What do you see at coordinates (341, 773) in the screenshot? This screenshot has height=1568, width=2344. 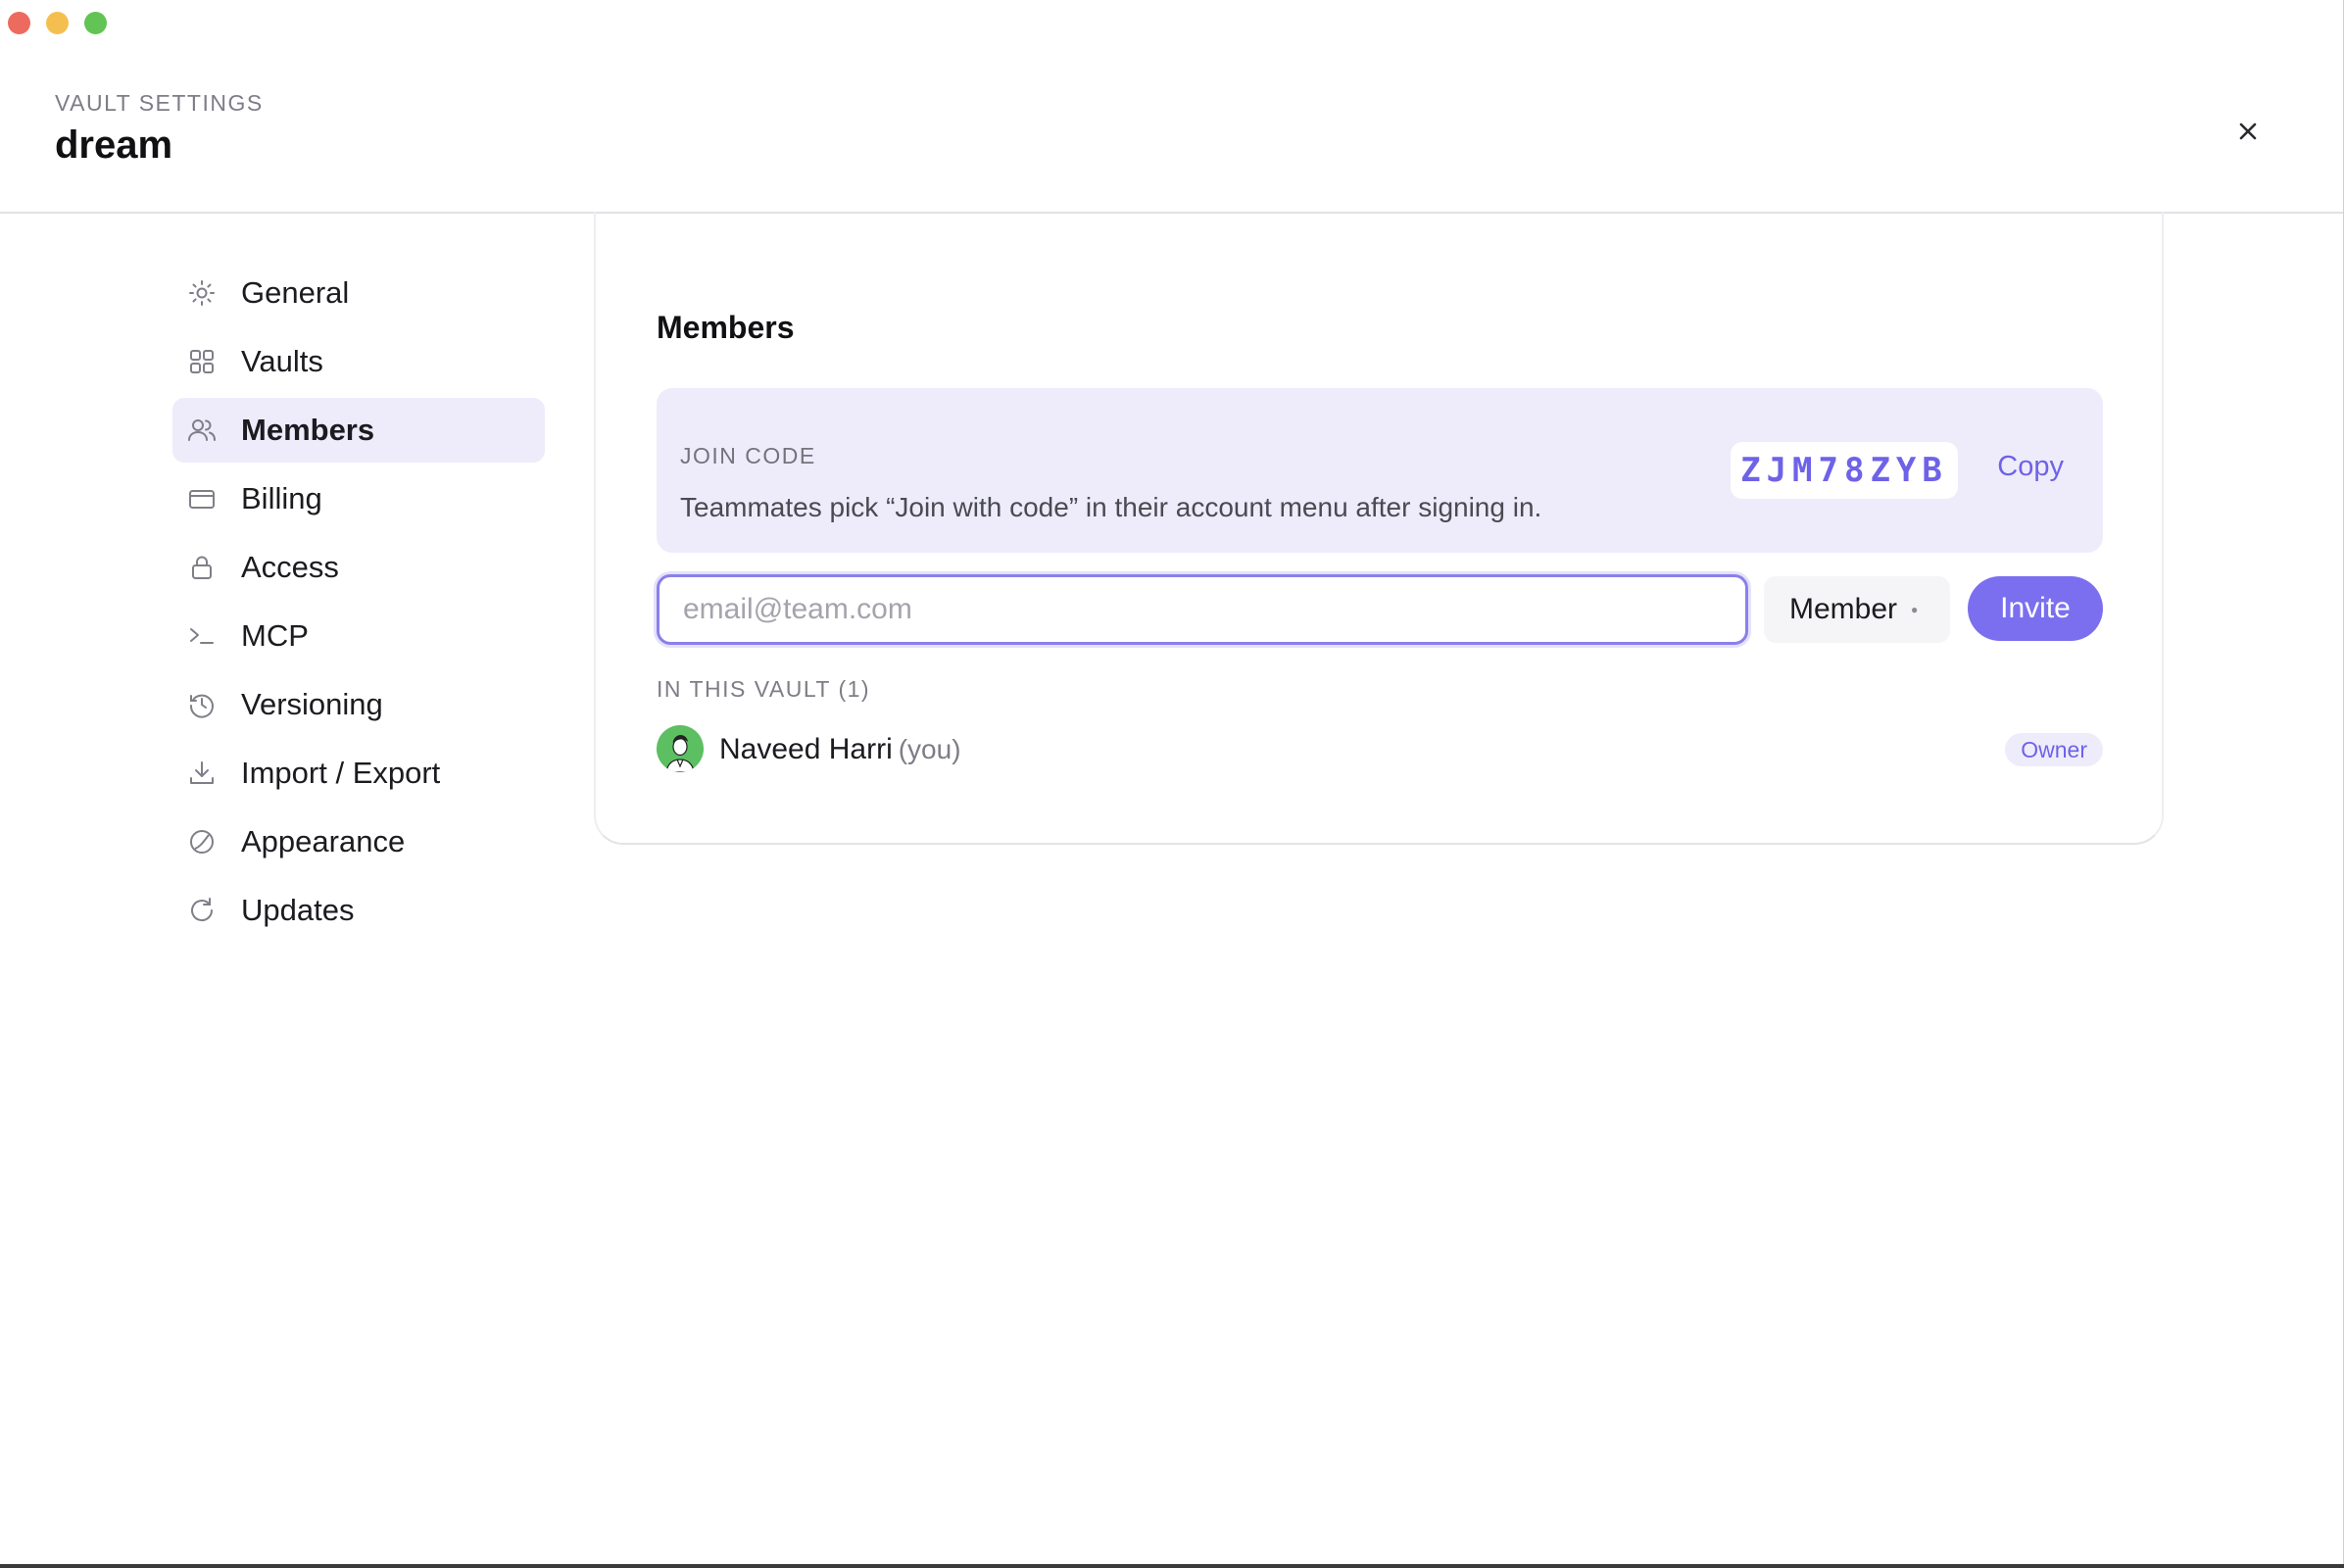 I see `sidebar-item-label: Import / Export` at bounding box center [341, 773].